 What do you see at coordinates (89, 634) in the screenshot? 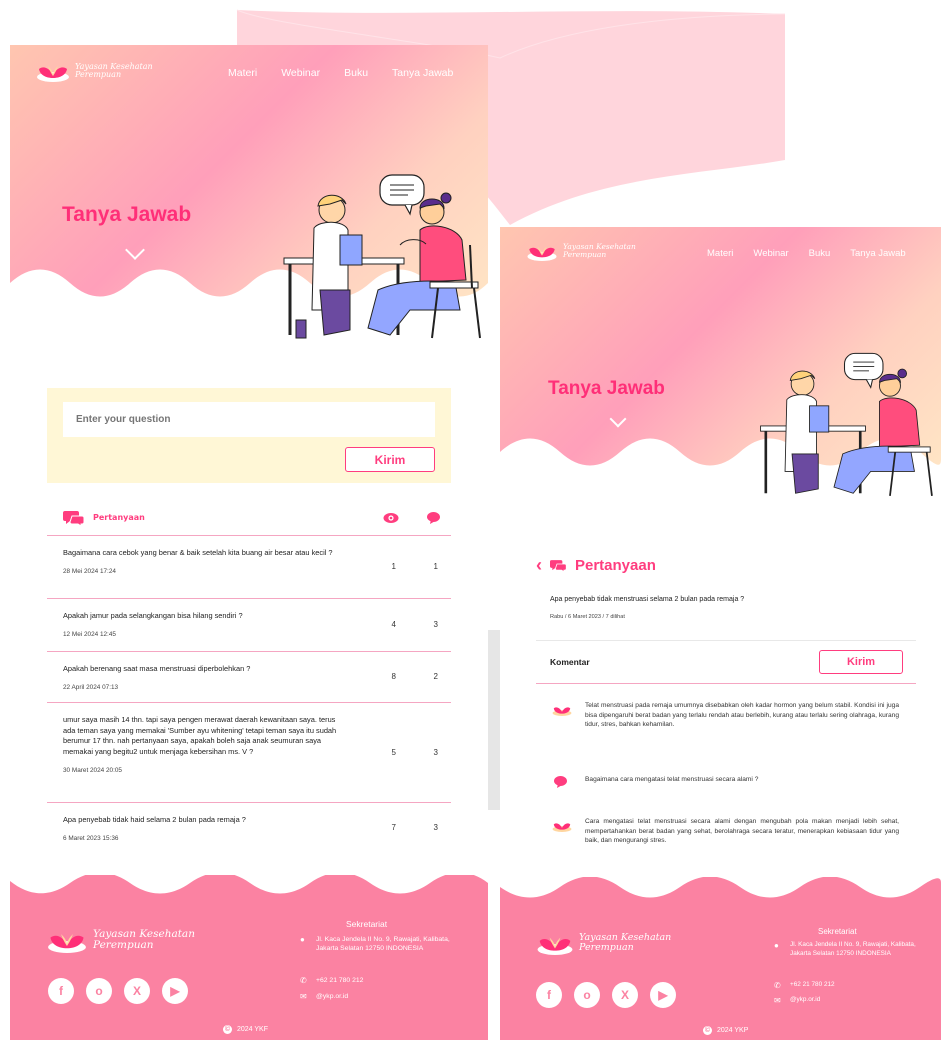
I see `row-date: 12 Mei 2024 12:45` at bounding box center [89, 634].